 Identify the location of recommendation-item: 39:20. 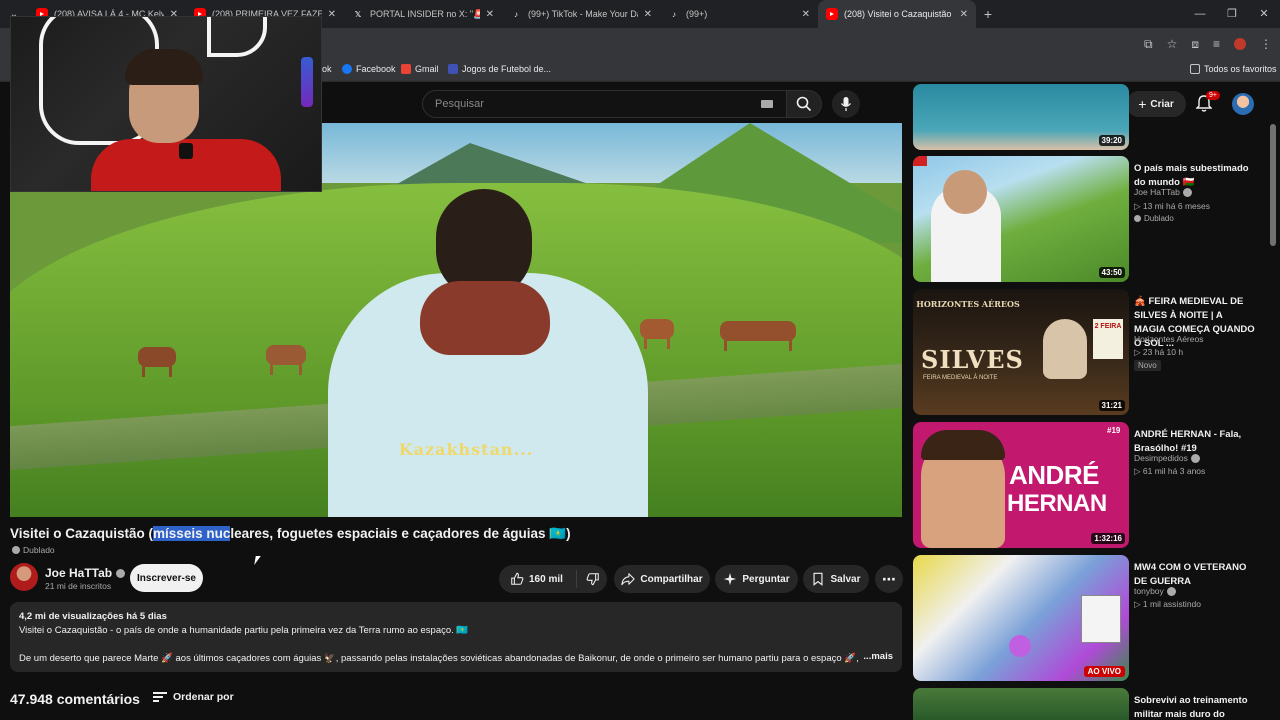
(1093, 117).